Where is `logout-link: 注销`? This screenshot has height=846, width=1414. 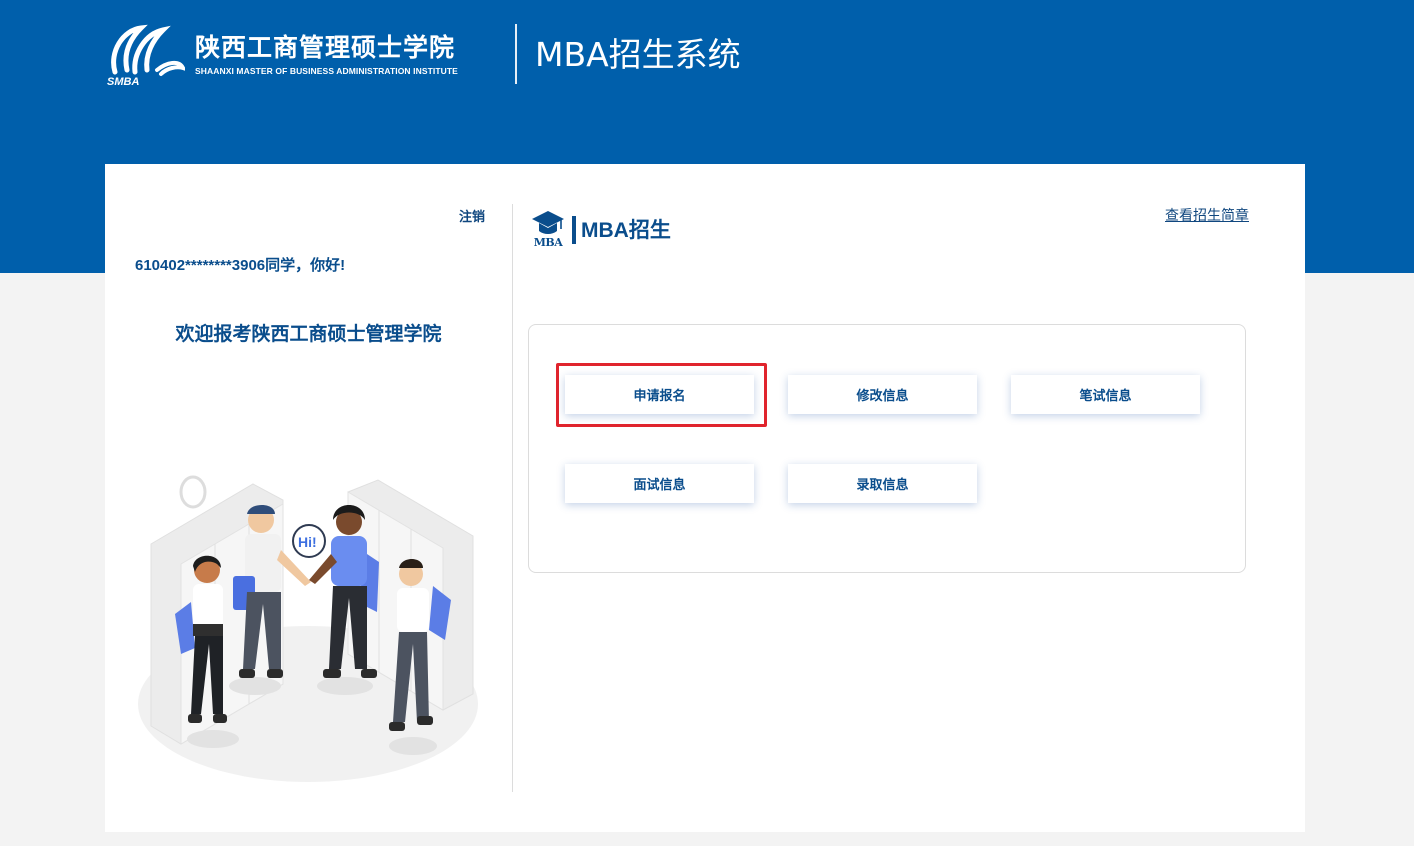 logout-link: 注销 is located at coordinates (472, 215).